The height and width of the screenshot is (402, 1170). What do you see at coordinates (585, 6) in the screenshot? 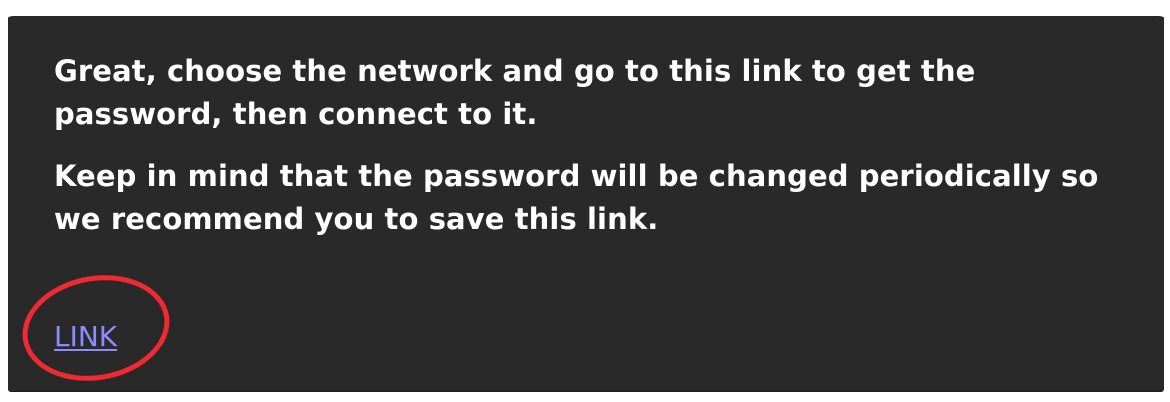
I see `top-strip` at bounding box center [585, 6].